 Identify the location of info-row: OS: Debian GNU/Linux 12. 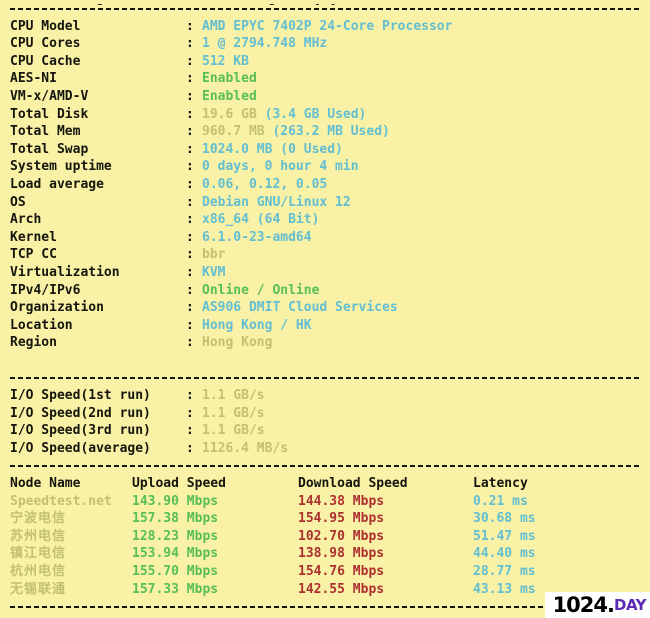
(325, 203).